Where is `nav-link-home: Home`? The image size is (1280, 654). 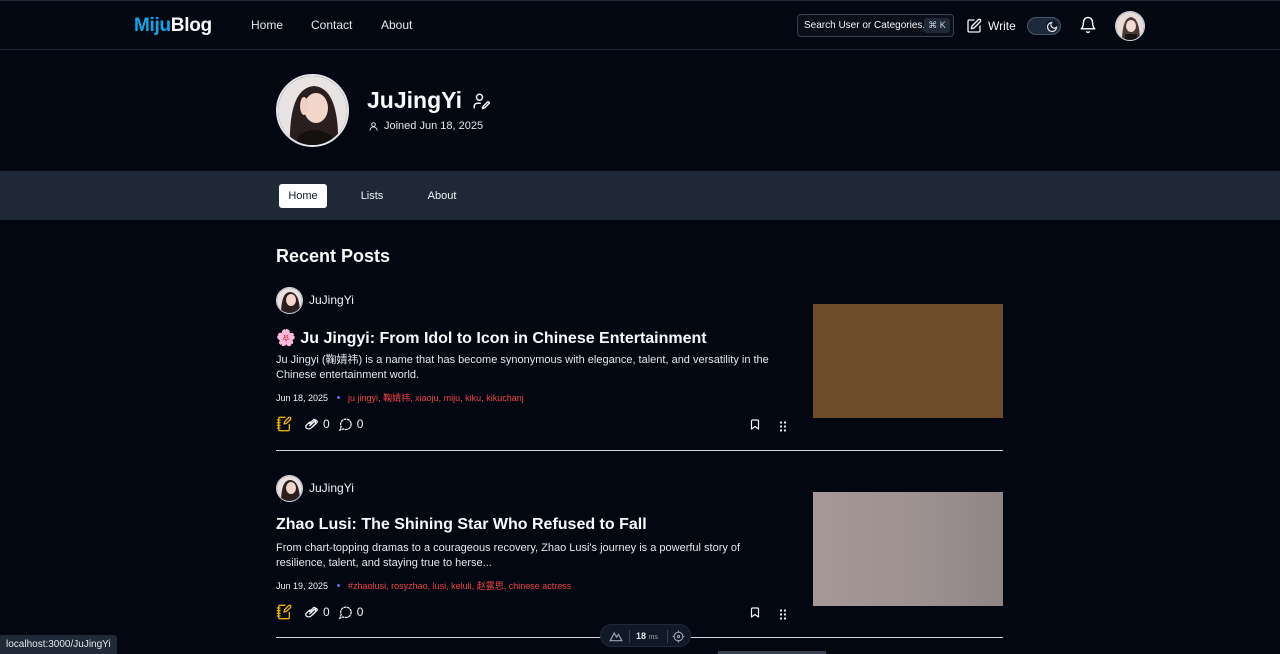 nav-link-home: Home is located at coordinates (267, 25).